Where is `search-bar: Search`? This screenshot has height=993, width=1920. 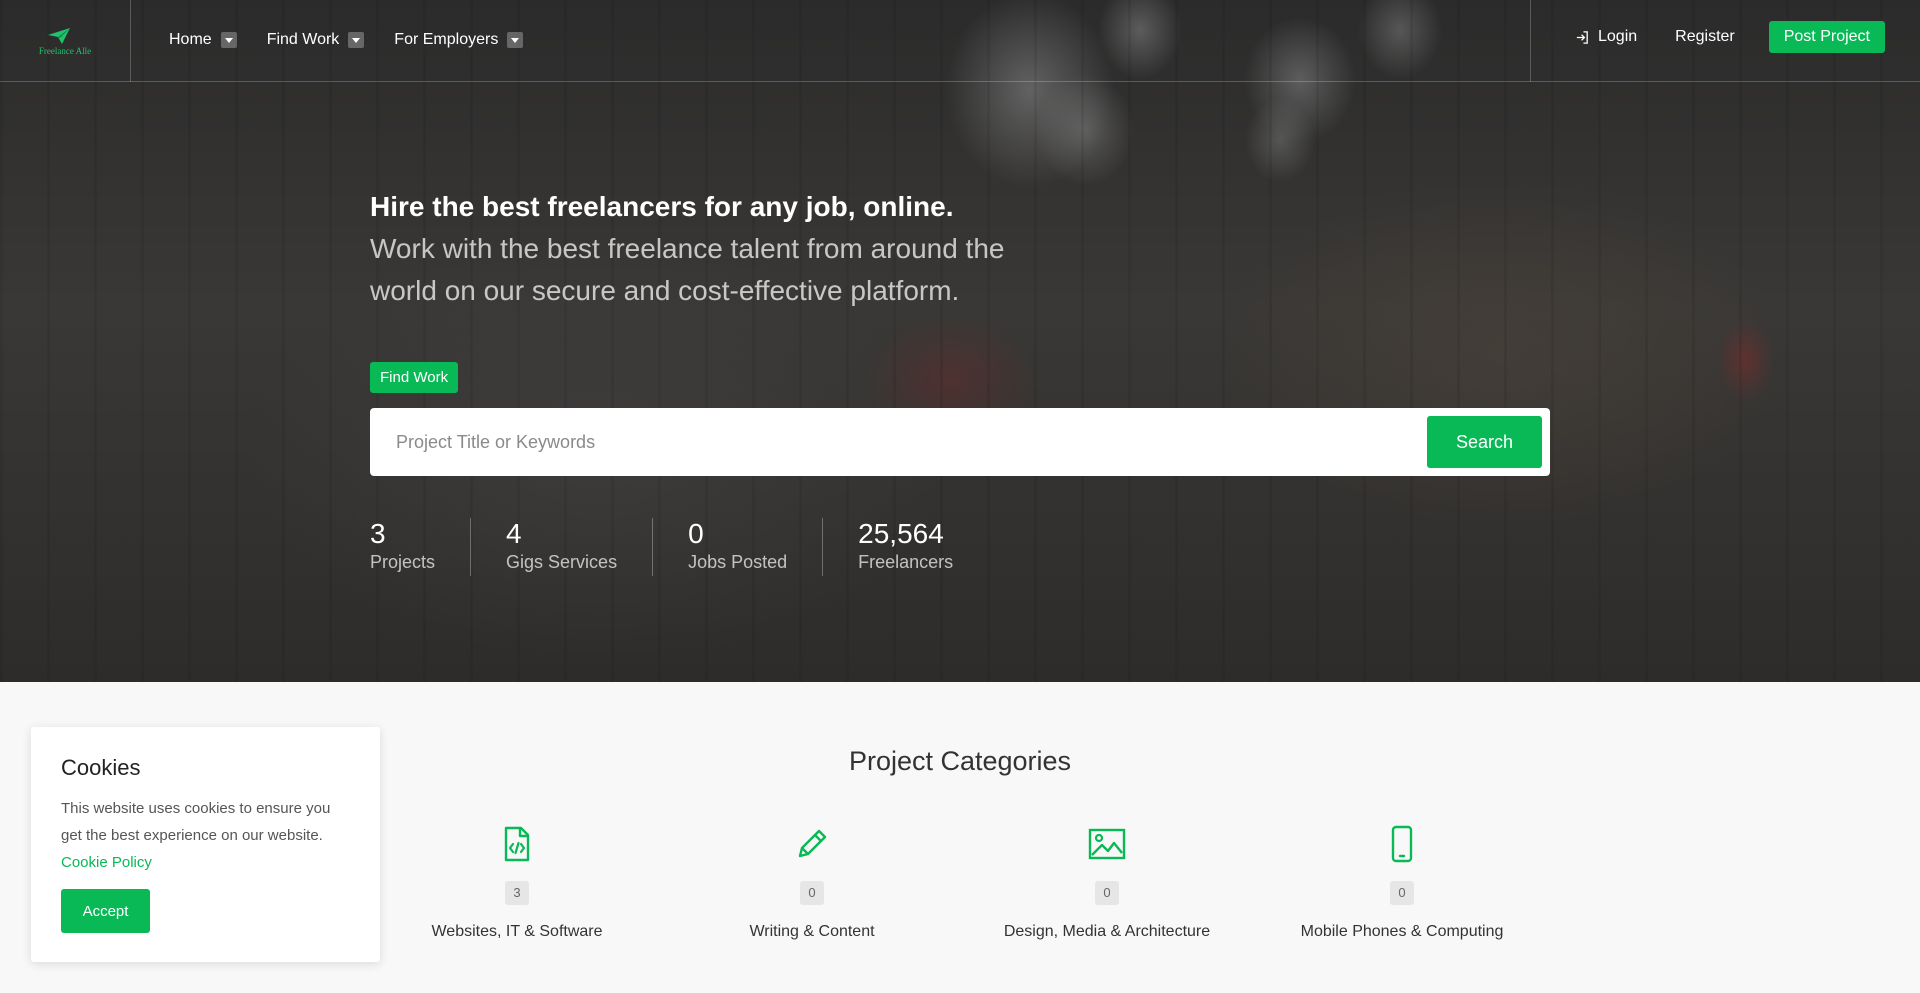 search-bar: Search is located at coordinates (960, 442).